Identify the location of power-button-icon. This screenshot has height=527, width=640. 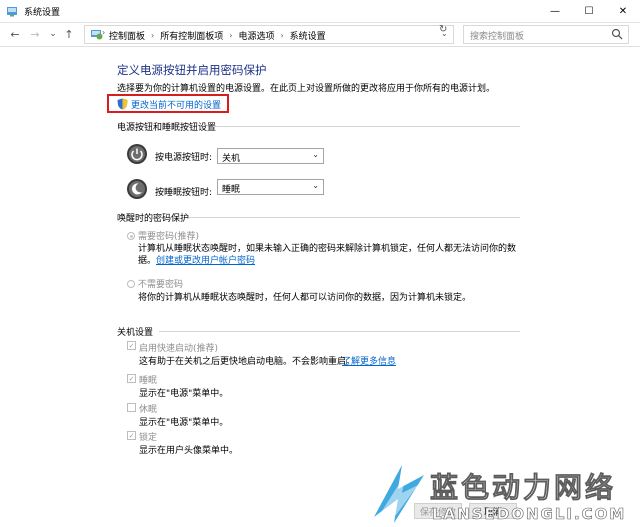
(137, 154).